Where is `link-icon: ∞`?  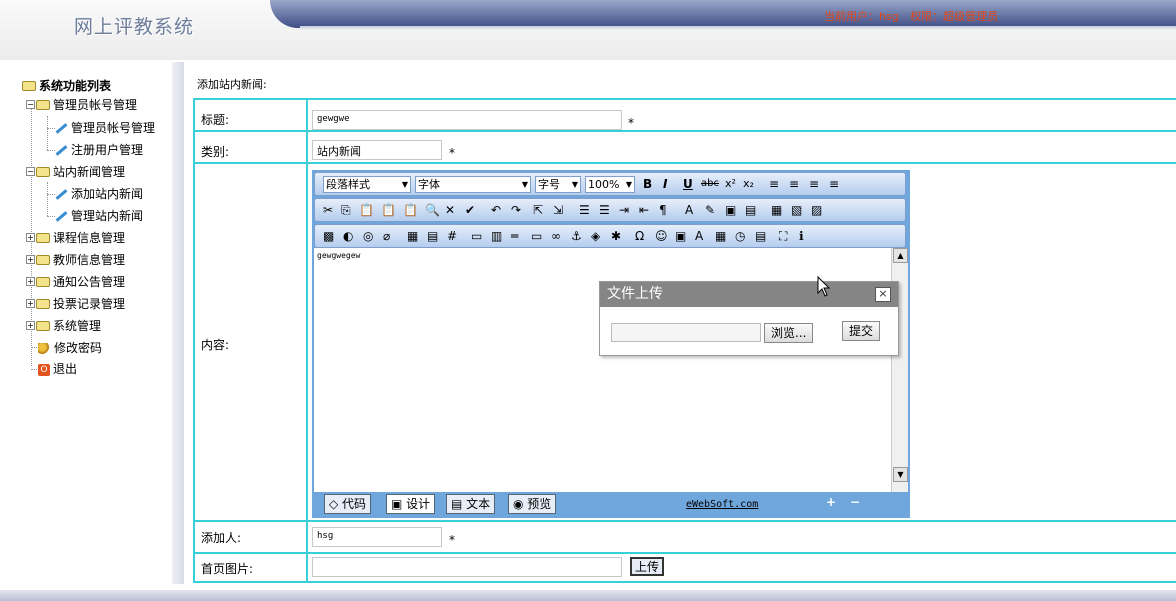
link-icon: ∞ is located at coordinates (556, 236).